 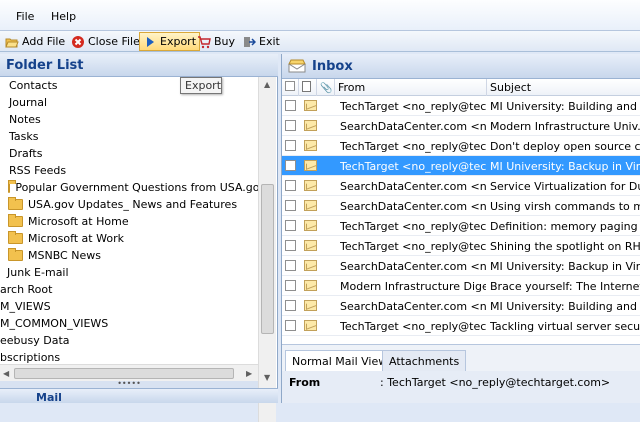 I want to click on folder-item-journal: Journal, so click(x=133, y=102).